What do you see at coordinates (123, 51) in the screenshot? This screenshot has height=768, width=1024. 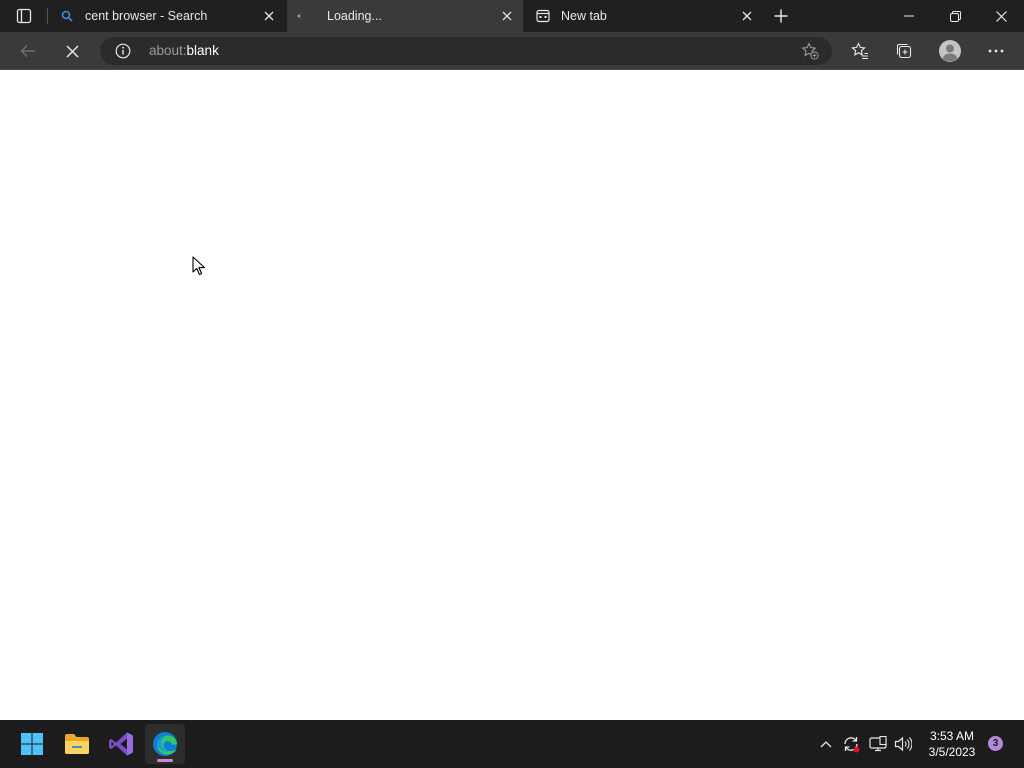 I see `info-icon` at bounding box center [123, 51].